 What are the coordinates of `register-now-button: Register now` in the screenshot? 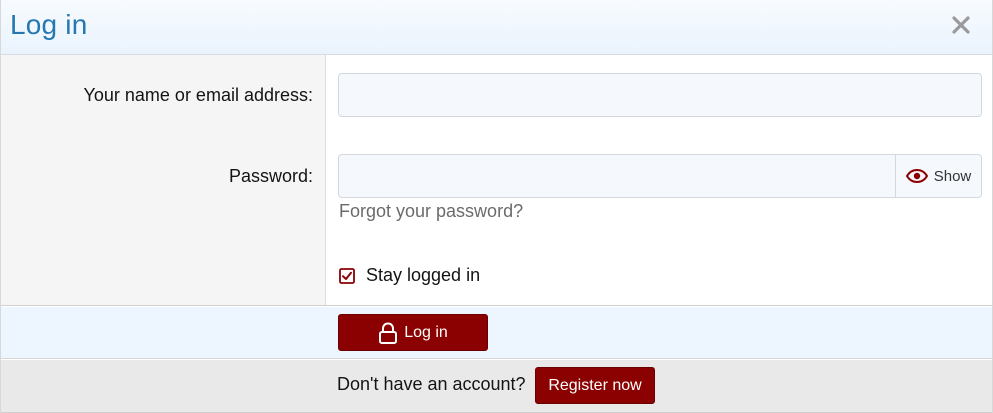 It's located at (595, 385).